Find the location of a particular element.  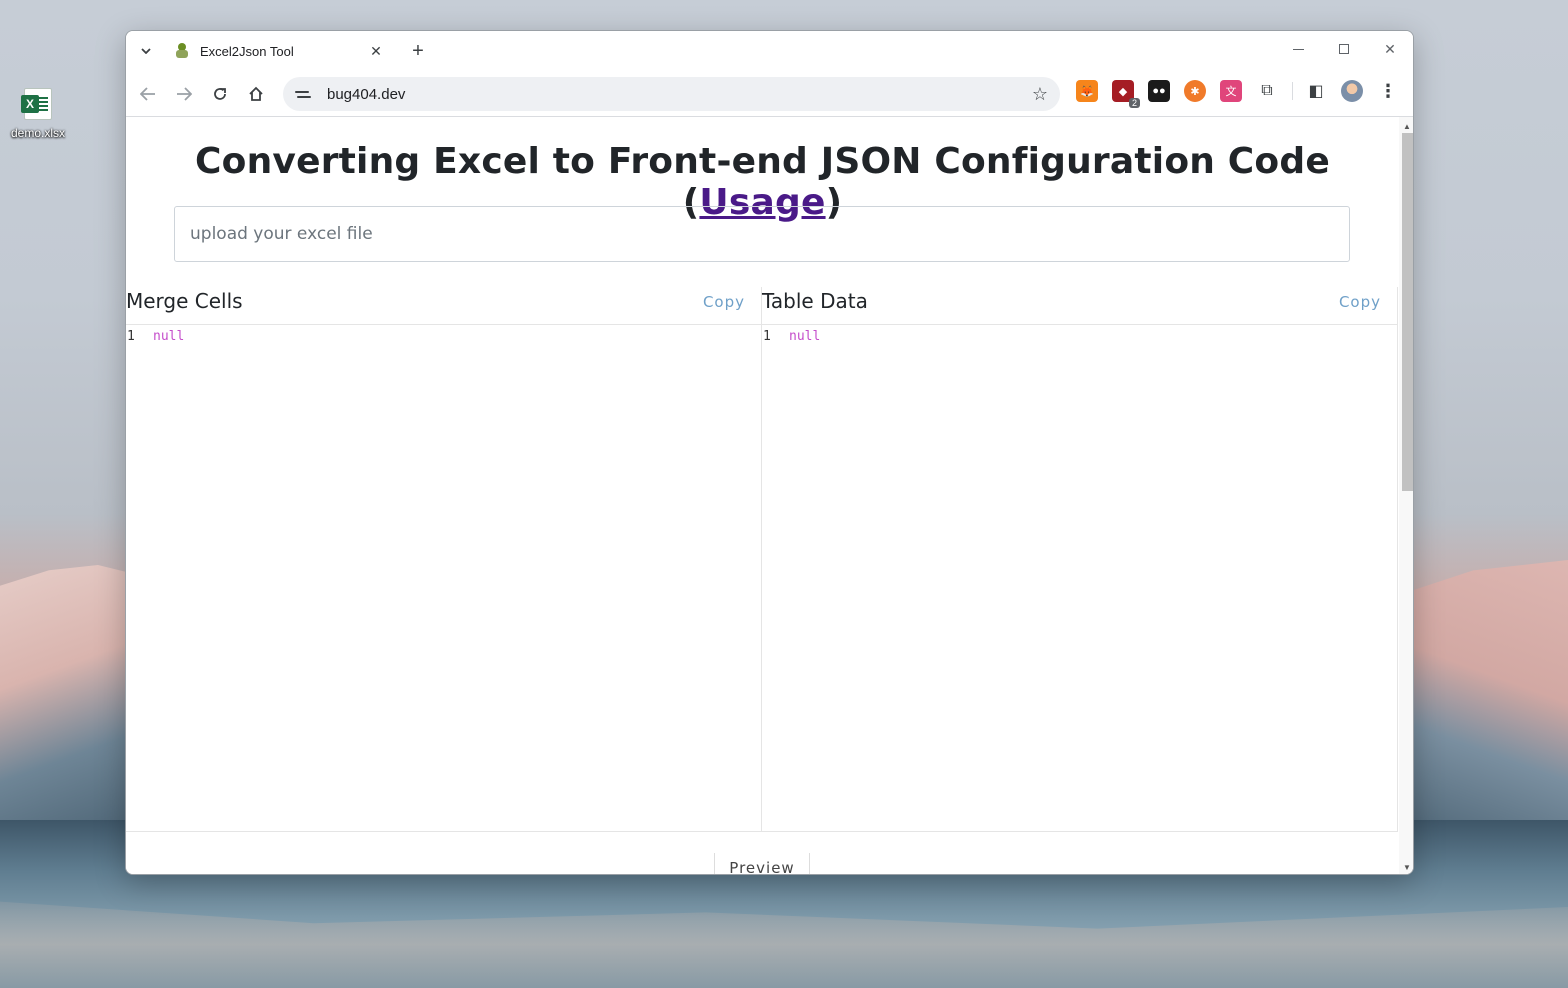

scroll-thumb is located at coordinates (1407, 312).